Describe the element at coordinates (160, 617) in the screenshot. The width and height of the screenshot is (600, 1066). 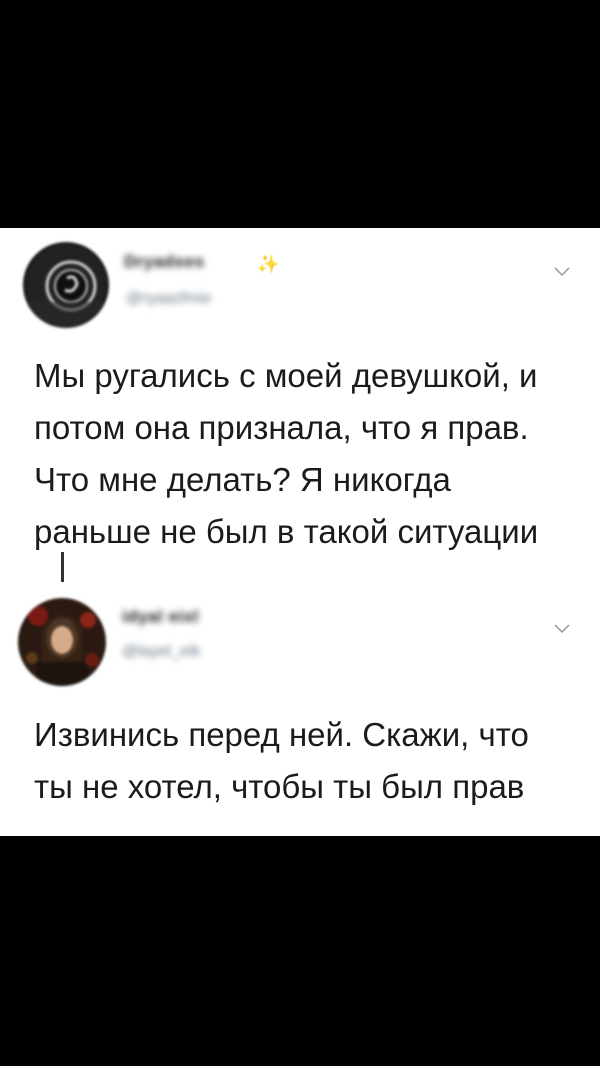
I see `display-name: idyal eixl` at that location.